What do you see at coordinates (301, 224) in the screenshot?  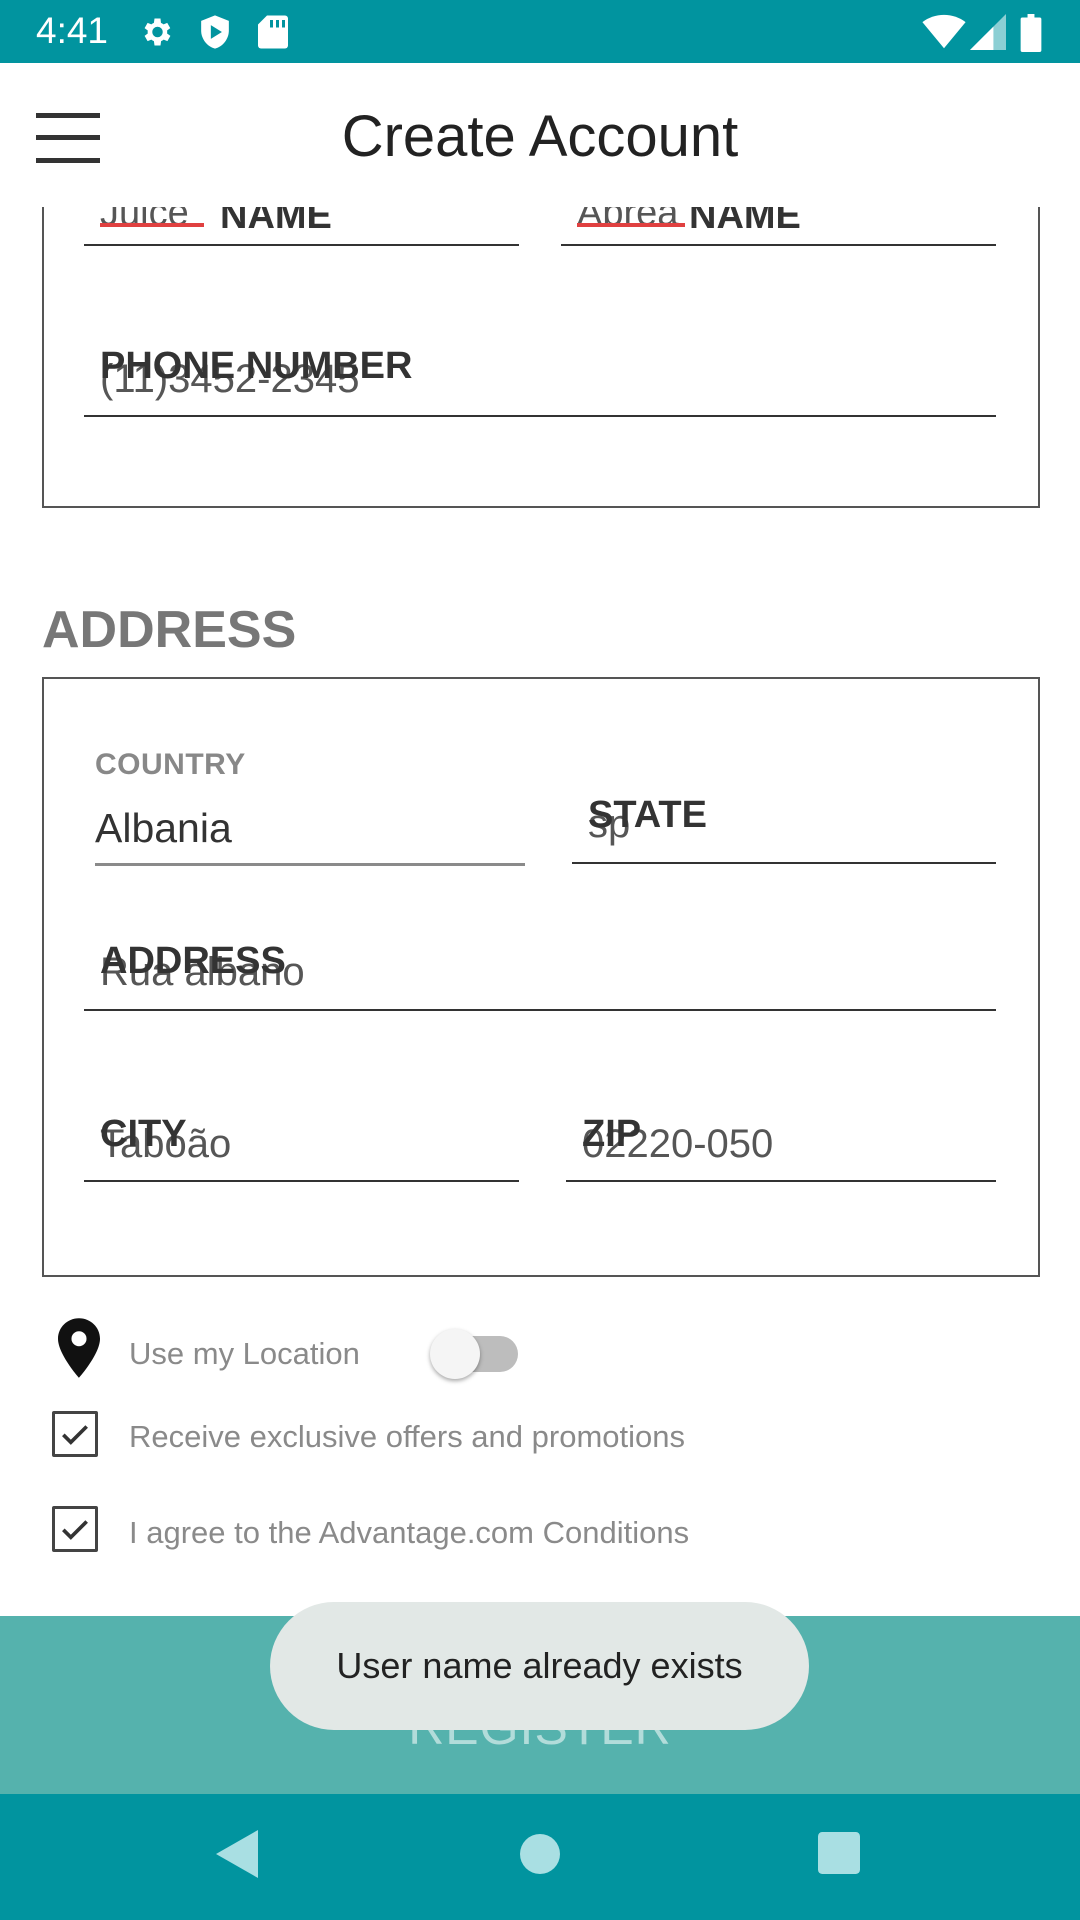 I see `first-name-field: Juice NAME` at bounding box center [301, 224].